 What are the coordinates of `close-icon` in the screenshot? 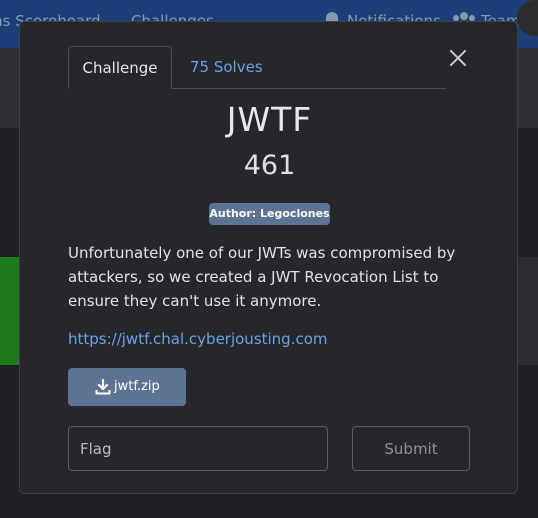 It's located at (458, 58).